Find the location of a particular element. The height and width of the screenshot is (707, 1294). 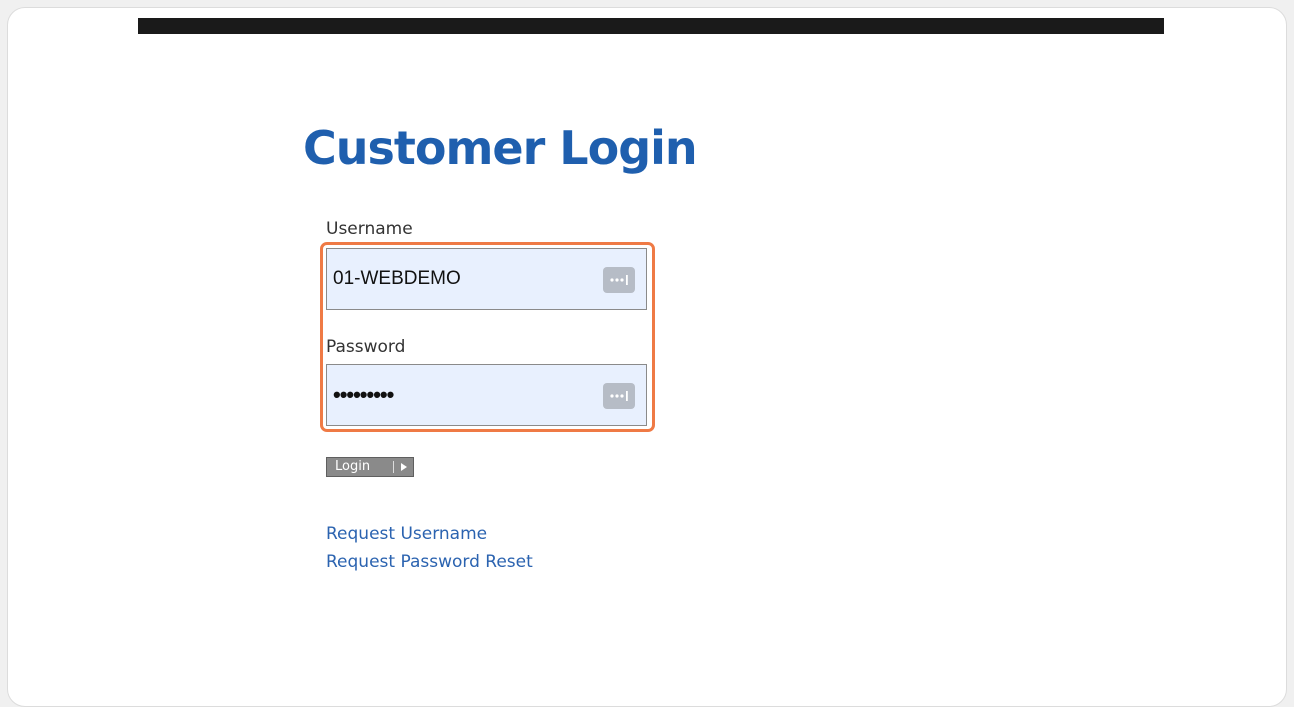

username-label: Username is located at coordinates (369, 229).